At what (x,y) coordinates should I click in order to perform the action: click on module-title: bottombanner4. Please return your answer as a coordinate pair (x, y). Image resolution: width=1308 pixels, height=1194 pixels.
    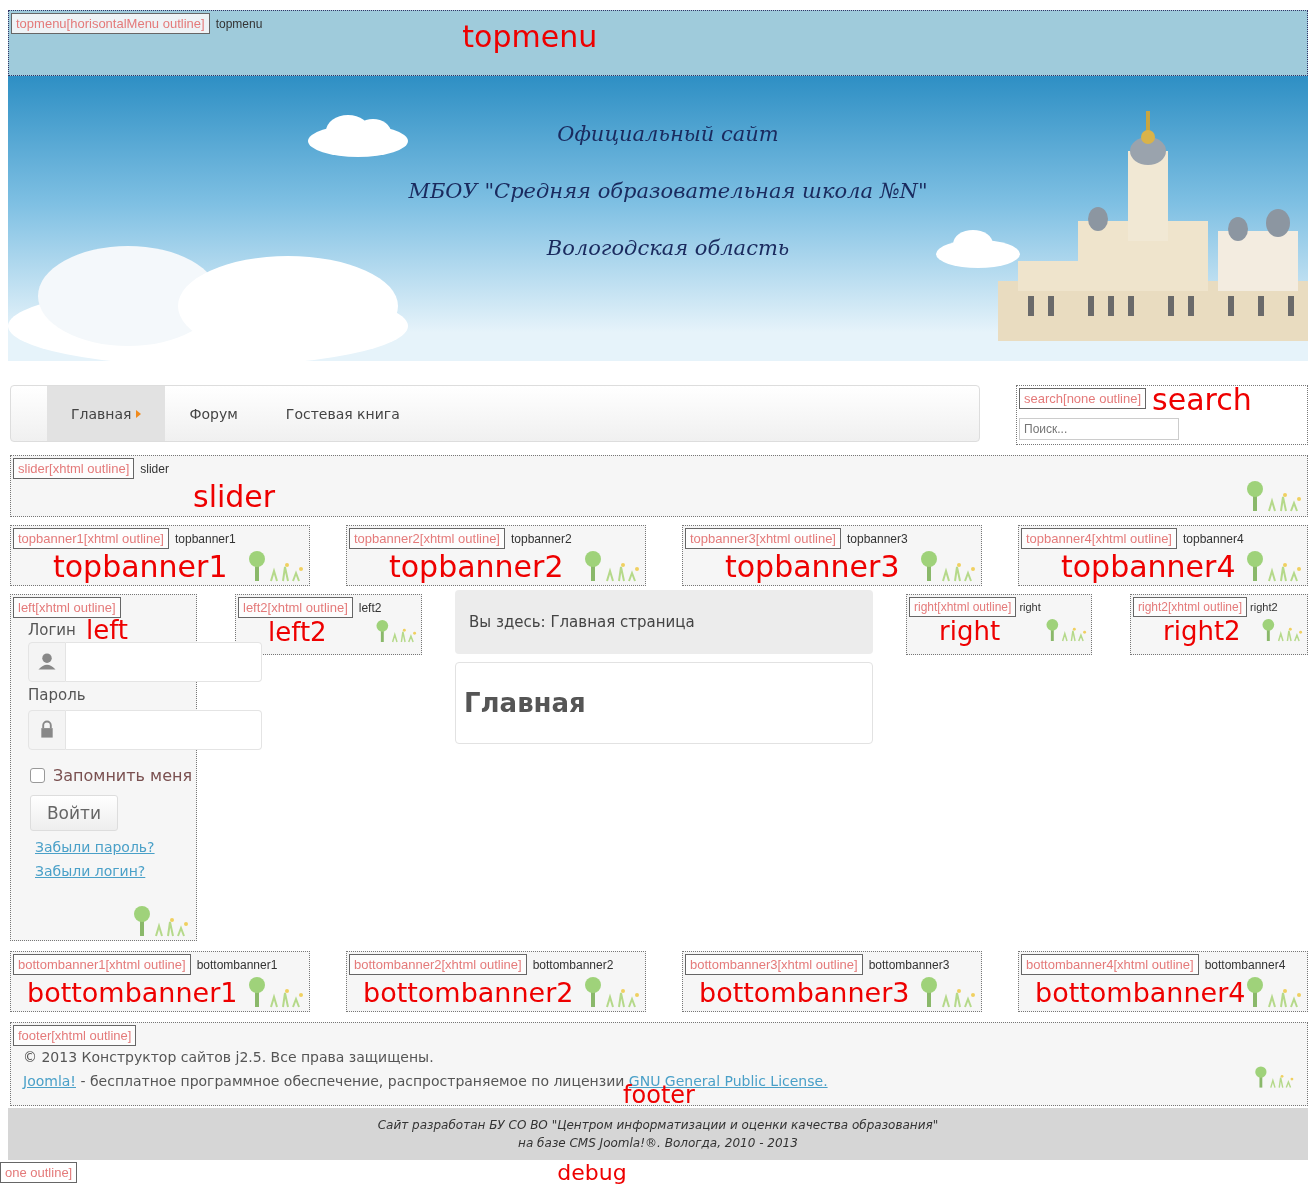
    Looking at the image, I should click on (1245, 964).